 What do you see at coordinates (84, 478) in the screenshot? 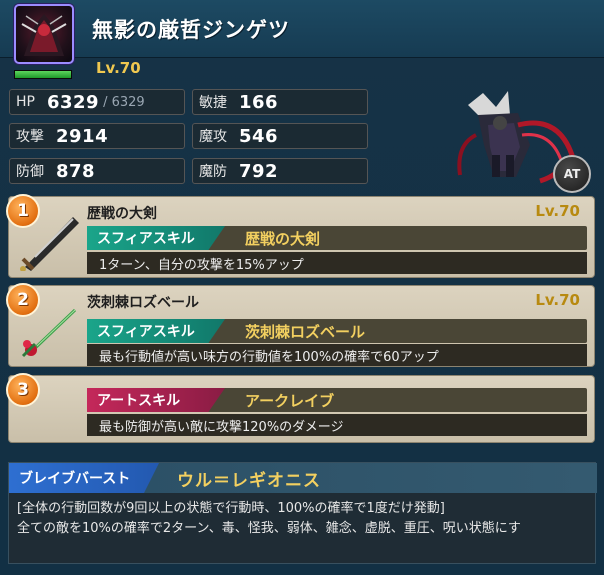
I see `brave-burst-tag: ブレイブバースト` at bounding box center [84, 478].